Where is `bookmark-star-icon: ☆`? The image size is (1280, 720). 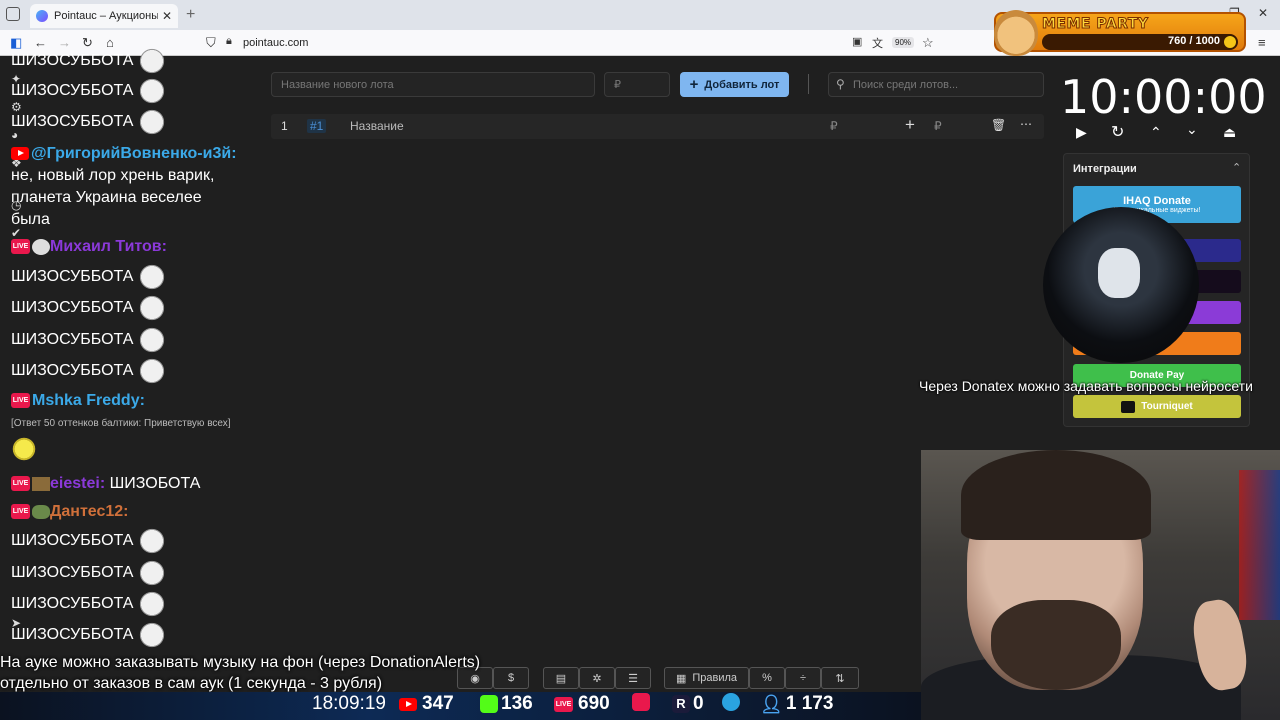
bookmark-star-icon: ☆ is located at coordinates (928, 43).